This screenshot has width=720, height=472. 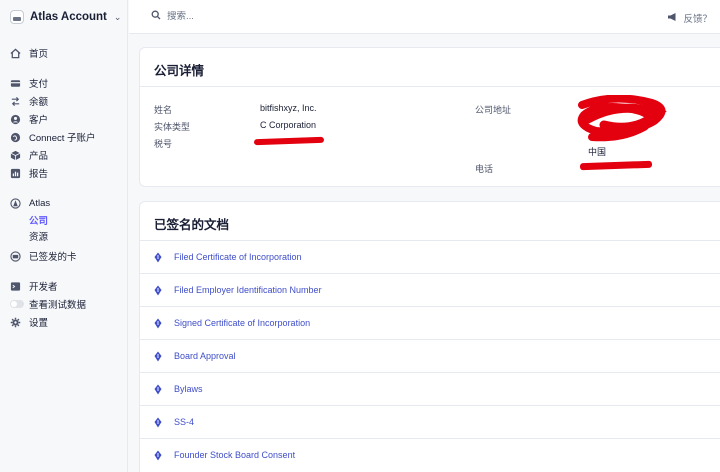 I want to click on sidebar-item-label: 报告, so click(x=39, y=174).